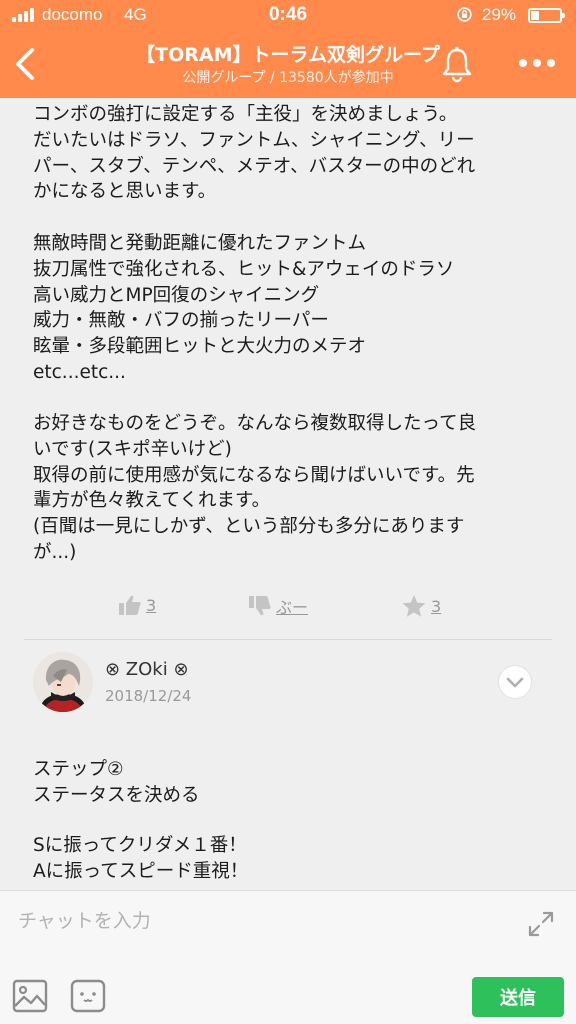 The height and width of the screenshot is (1024, 576). I want to click on post-line: 取得の前に使用感が気になるなら聞けばいいです。先, so click(254, 475).